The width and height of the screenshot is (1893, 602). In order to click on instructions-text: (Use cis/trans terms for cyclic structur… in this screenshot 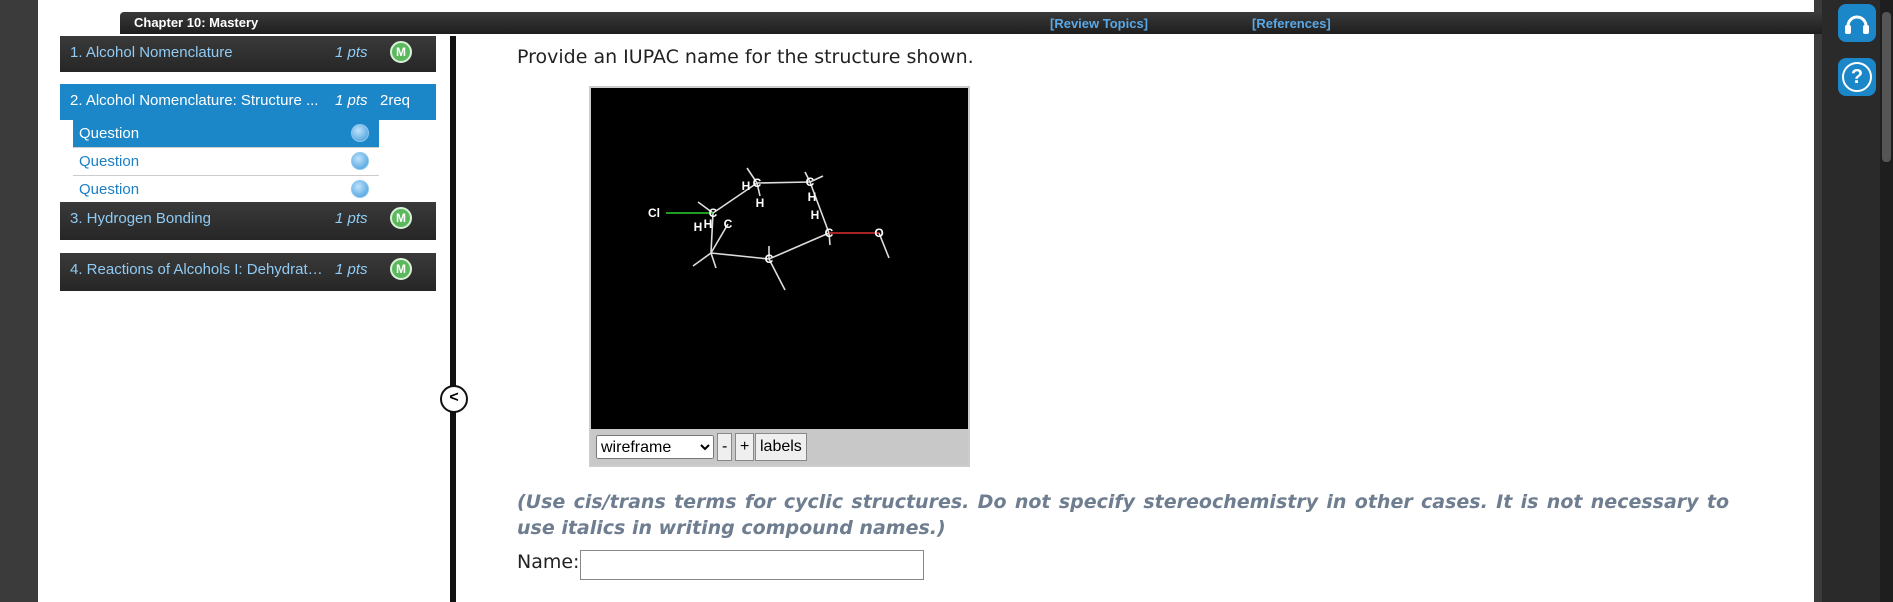, I will do `click(1123, 515)`.